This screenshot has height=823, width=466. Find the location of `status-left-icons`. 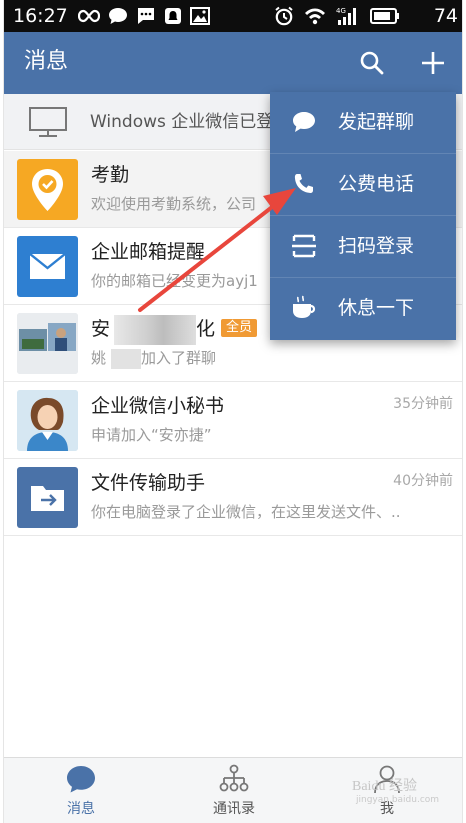

status-left-icons is located at coordinates (144, 16).